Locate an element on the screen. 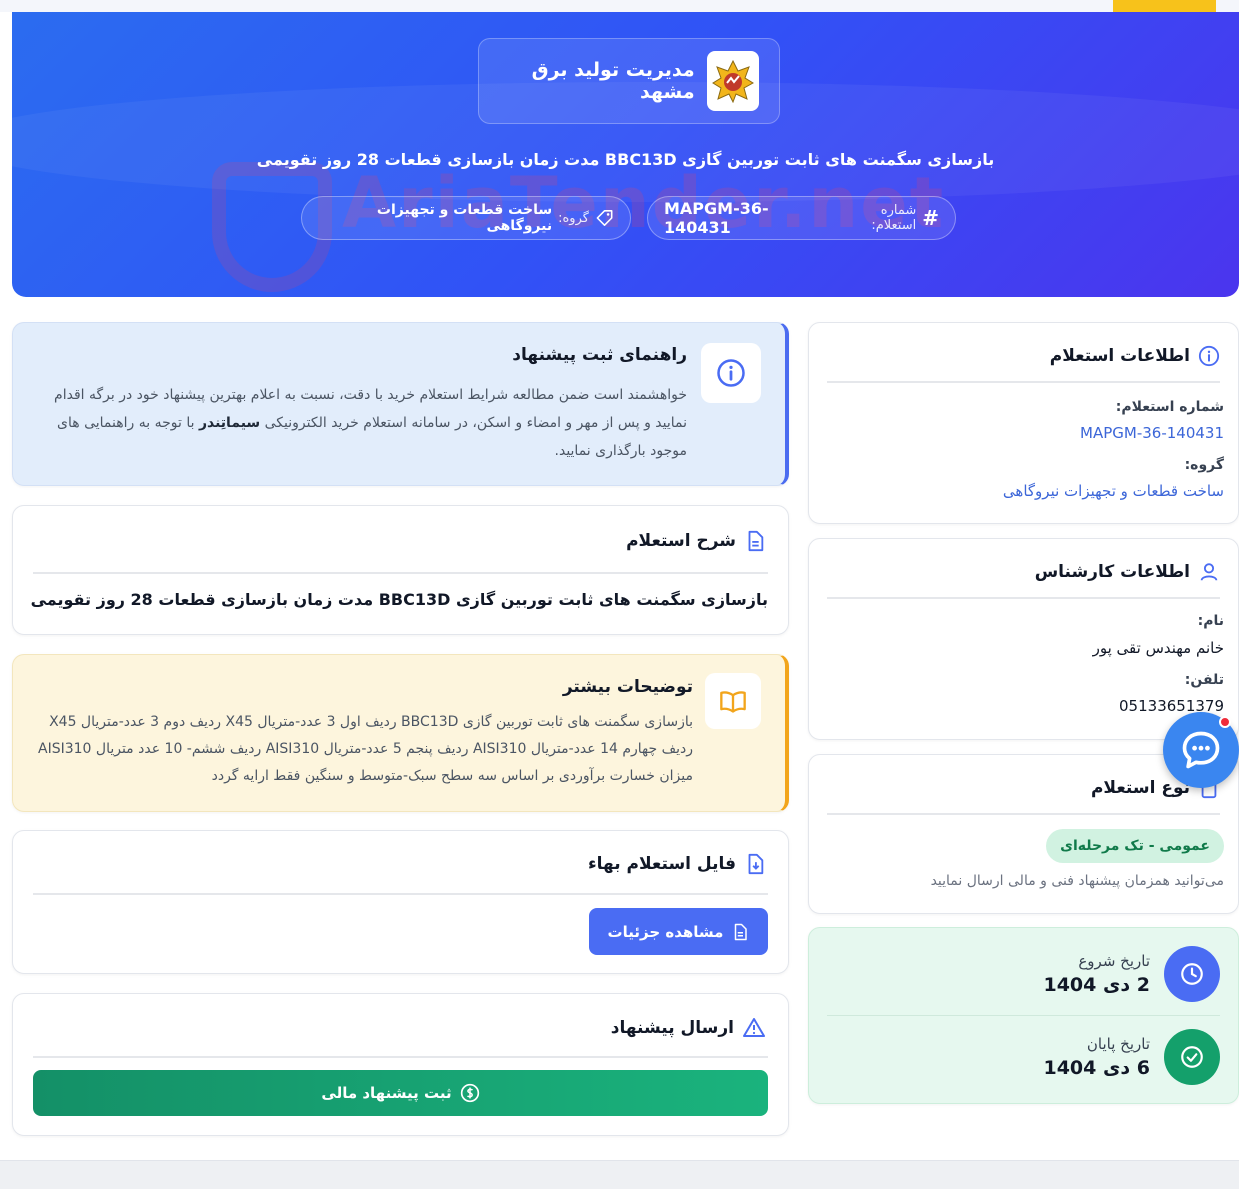  pill-number-value: MAPGM-36-140431 is located at coordinates (716, 218).